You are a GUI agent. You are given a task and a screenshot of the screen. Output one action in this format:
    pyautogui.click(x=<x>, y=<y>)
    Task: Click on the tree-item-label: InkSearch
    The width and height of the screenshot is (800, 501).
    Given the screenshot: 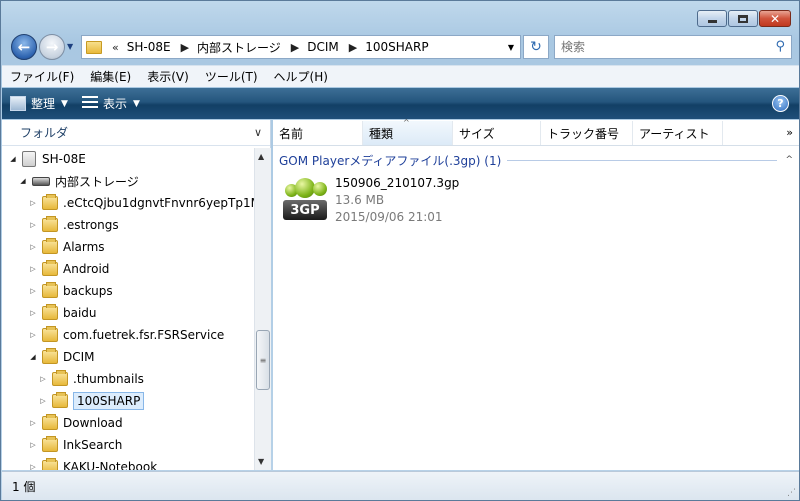 What is the action you would take?
    pyautogui.click(x=93, y=445)
    